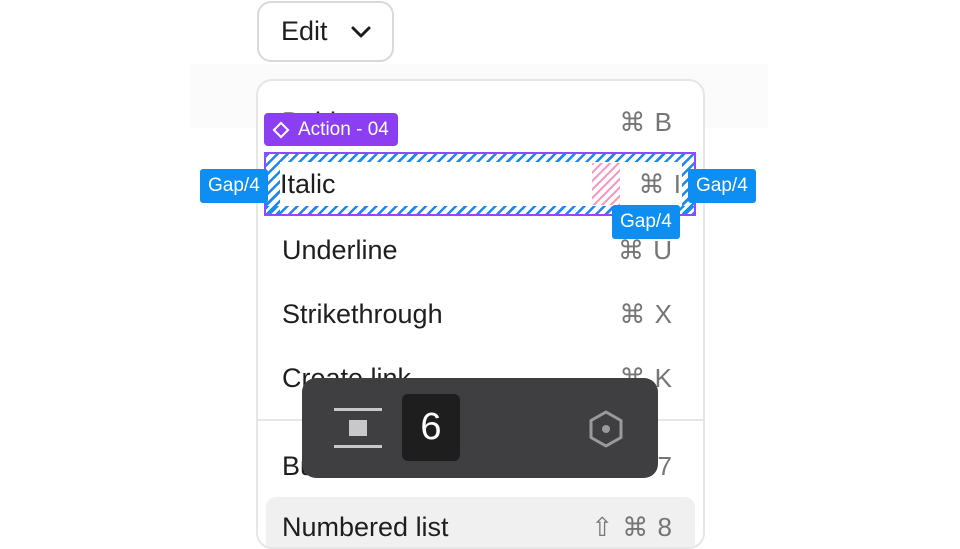  Describe the element at coordinates (431, 427) in the screenshot. I see `spacing-value-input: 6` at that location.